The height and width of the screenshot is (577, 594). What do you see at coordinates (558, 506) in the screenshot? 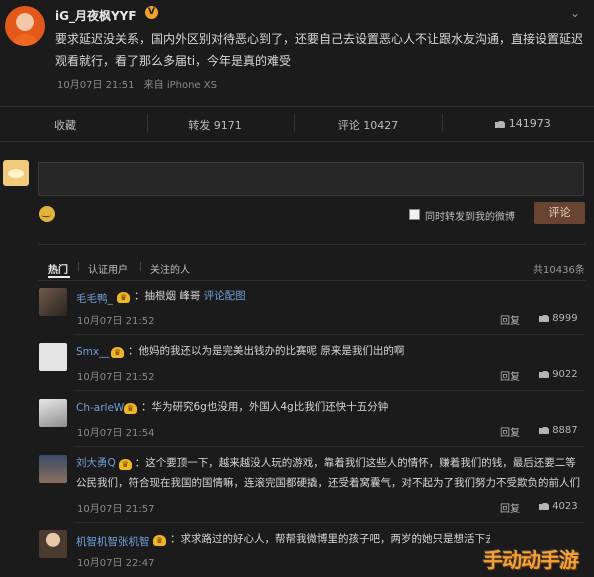
I see `comment-like-button: 4023` at bounding box center [558, 506].